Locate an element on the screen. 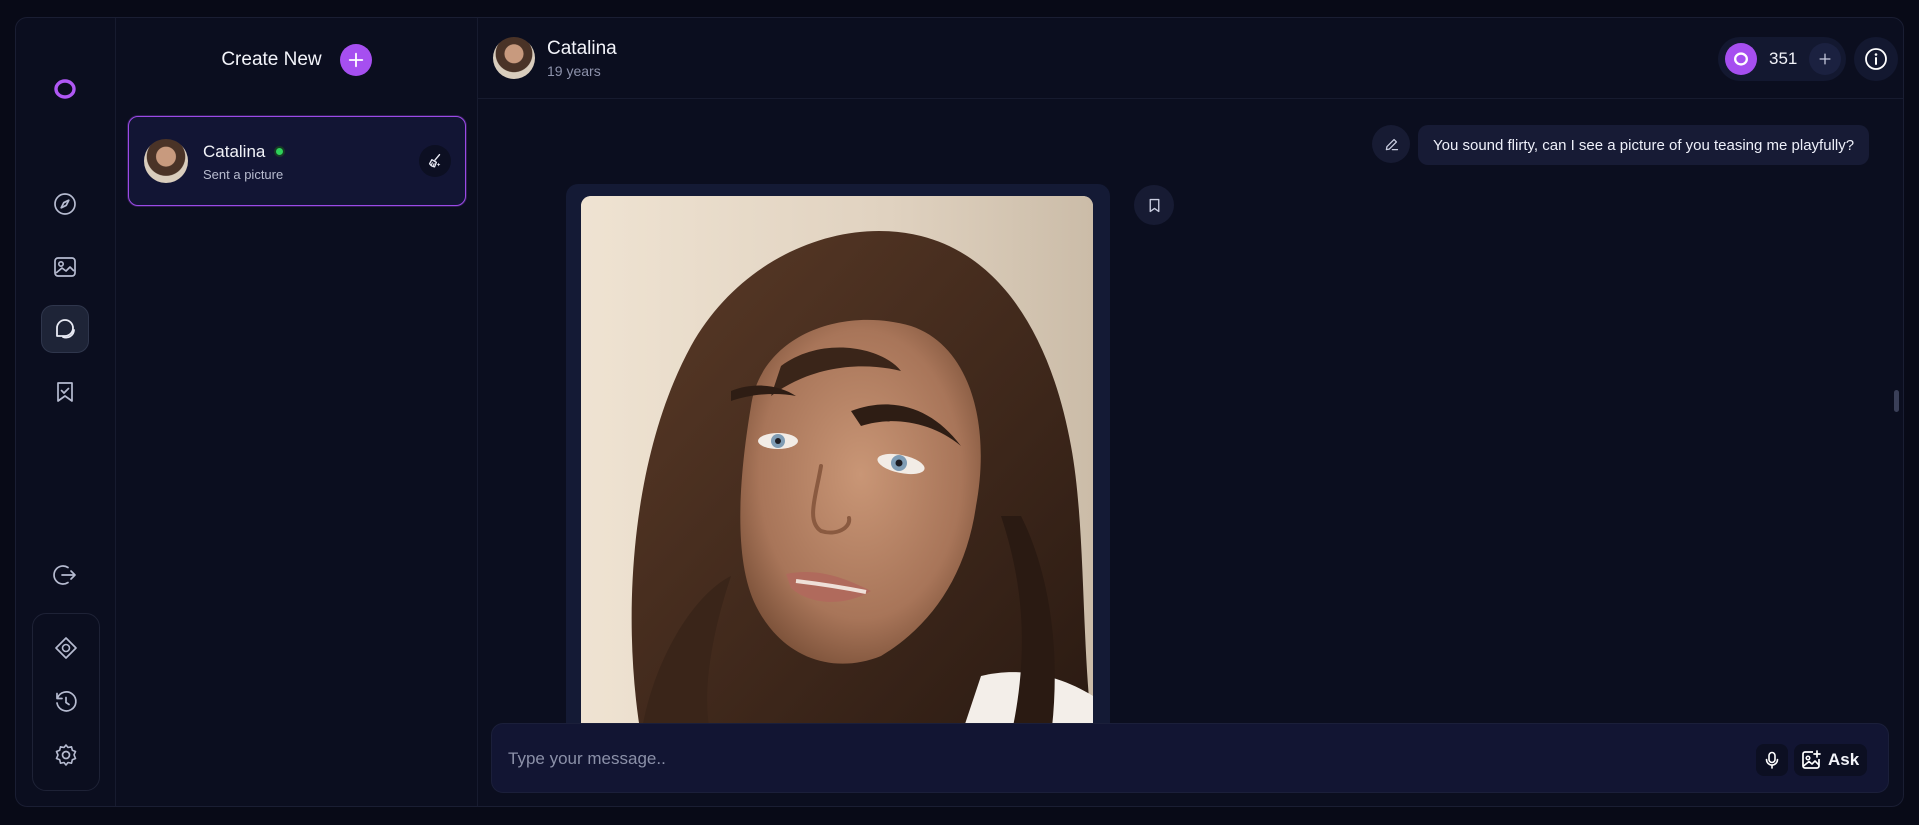  create-new-button is located at coordinates (355, 60).